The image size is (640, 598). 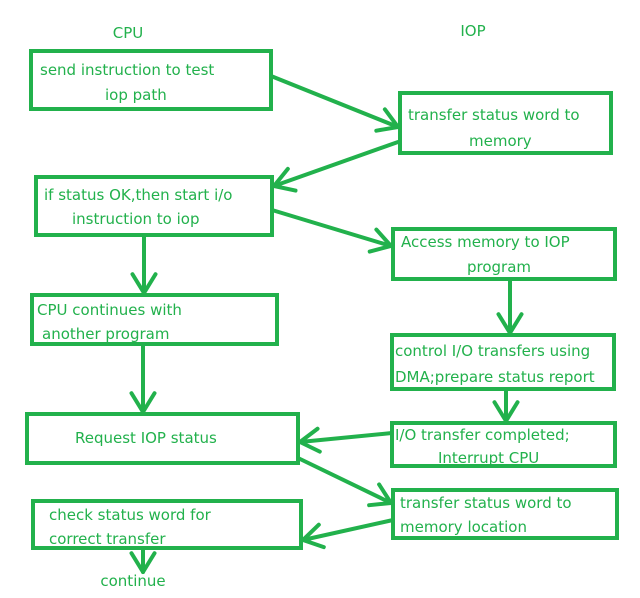 What do you see at coordinates (482, 435) in the screenshot?
I see `node-label-line: I/O transfer completed;` at bounding box center [482, 435].